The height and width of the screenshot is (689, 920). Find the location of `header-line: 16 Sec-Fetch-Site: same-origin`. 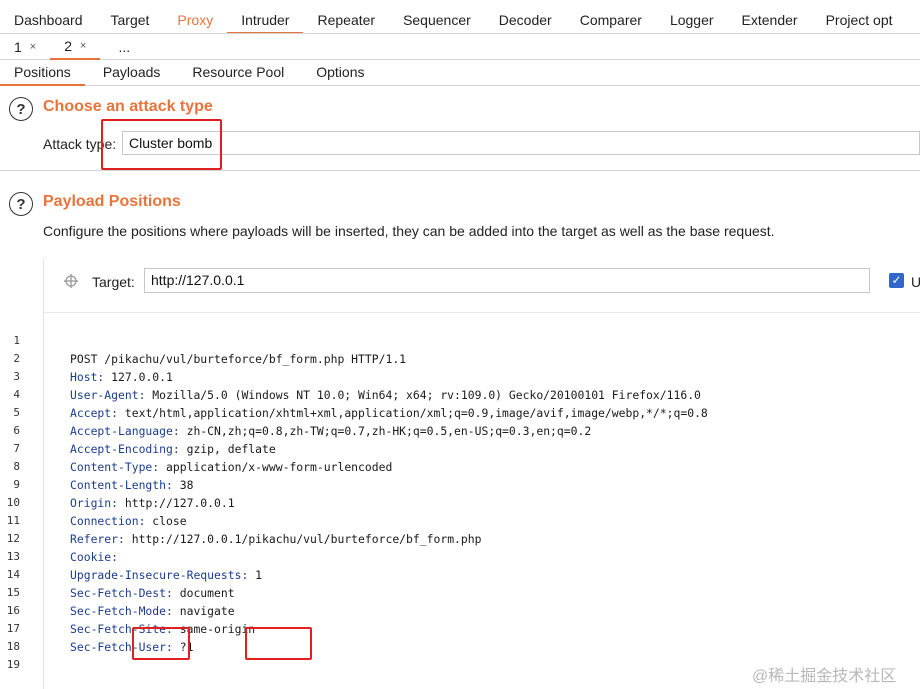

header-line: 16 Sec-Fetch-Site: same-origin is located at coordinates (131, 610).